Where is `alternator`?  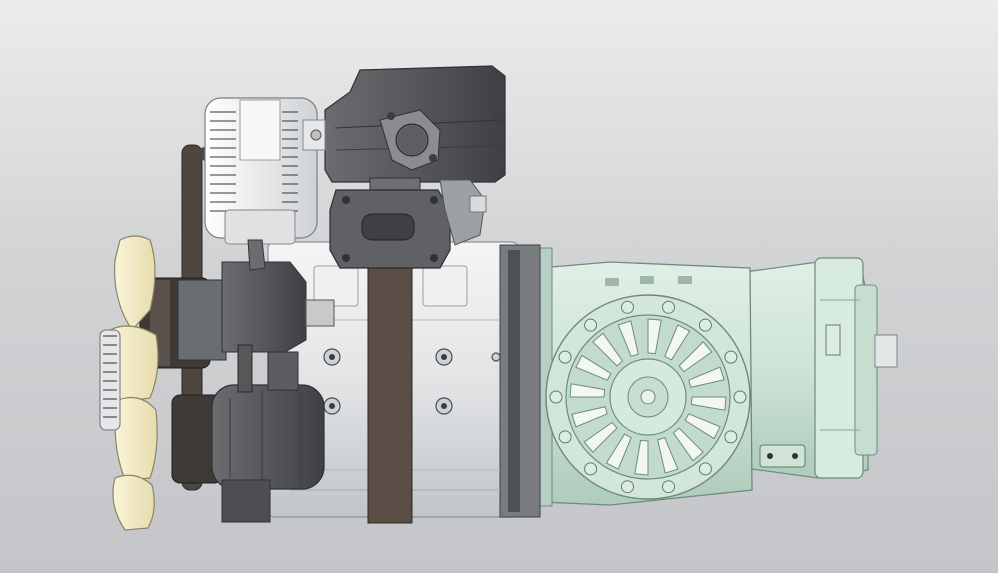
alternator is located at coordinates (265, 171).